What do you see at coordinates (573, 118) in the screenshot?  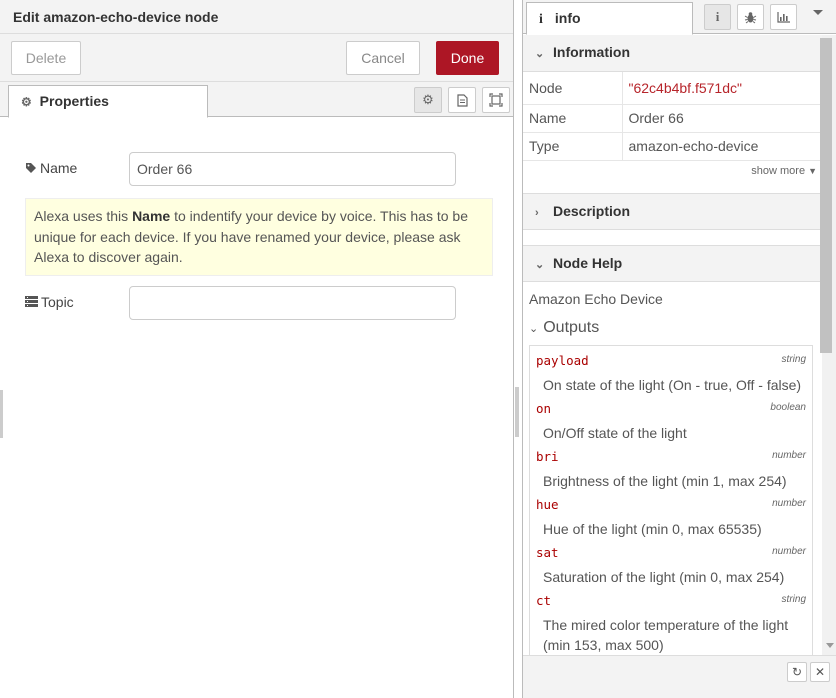 I see `info-key: Name` at bounding box center [573, 118].